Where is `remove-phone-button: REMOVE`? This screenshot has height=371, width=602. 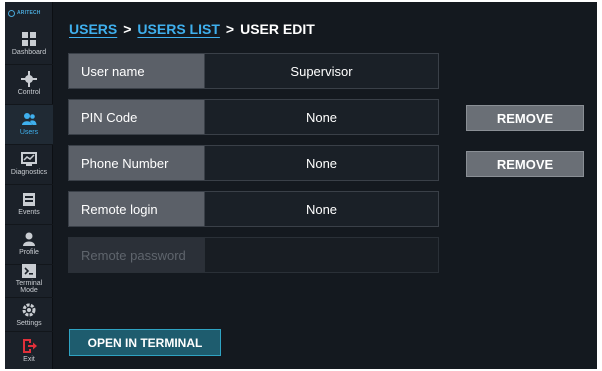 remove-phone-button: REMOVE is located at coordinates (525, 164).